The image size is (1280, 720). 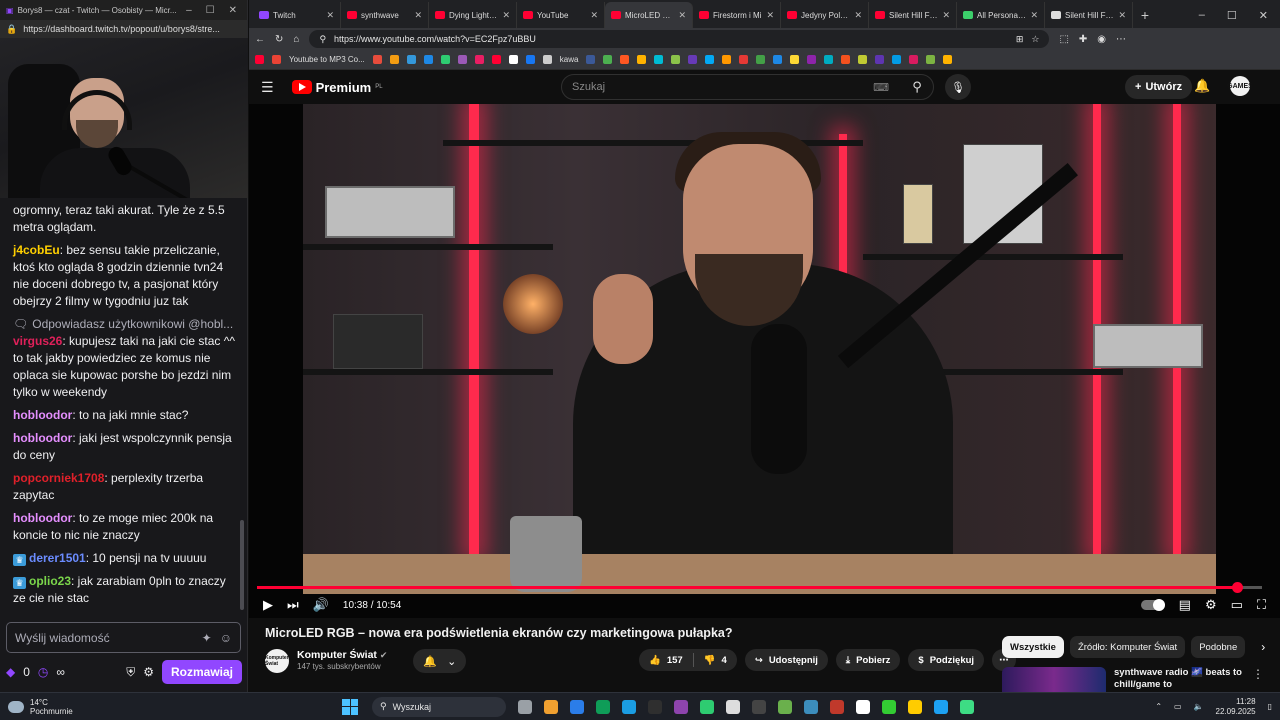 I want to click on create-button: + Utwórz, so click(x=1159, y=87).